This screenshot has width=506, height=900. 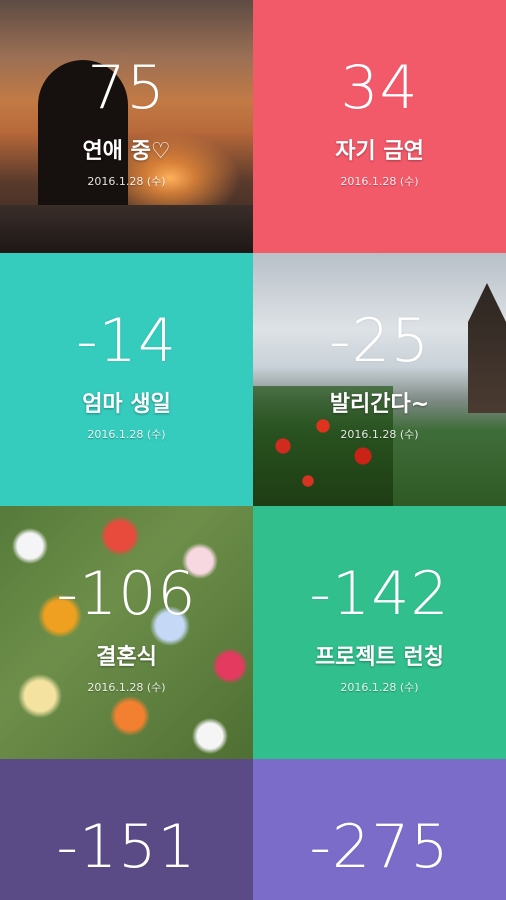 What do you see at coordinates (379, 657) in the screenshot?
I see `dday-title: 프로젝트 런칭` at bounding box center [379, 657].